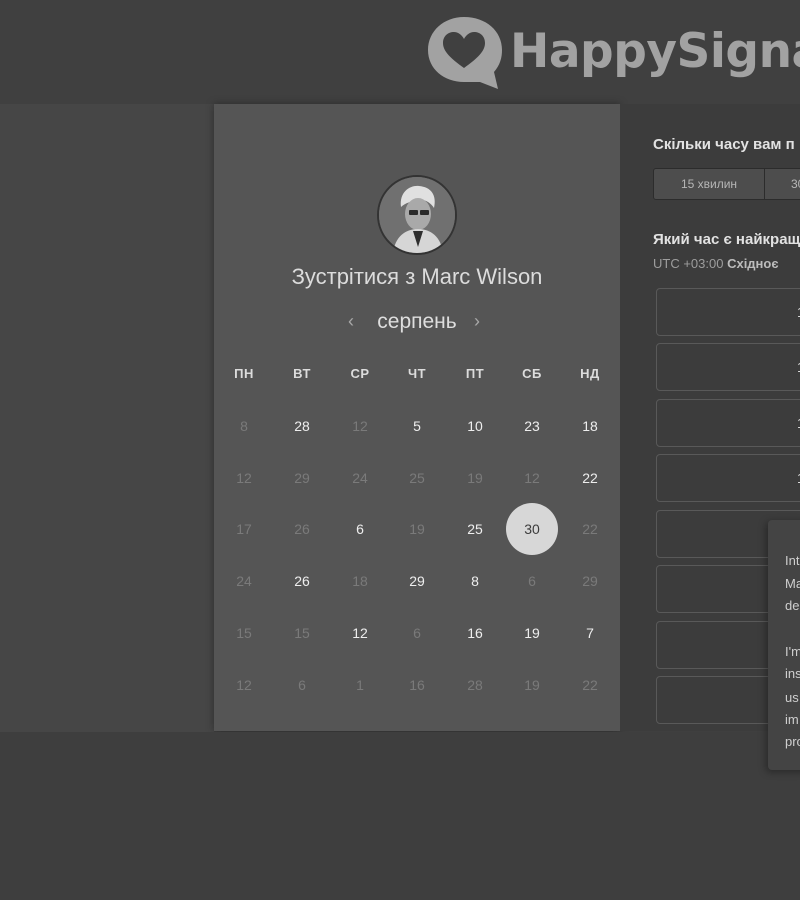 The height and width of the screenshot is (900, 800). Describe the element at coordinates (351, 321) in the screenshot. I see `chevron-left-icon: ‹` at that location.